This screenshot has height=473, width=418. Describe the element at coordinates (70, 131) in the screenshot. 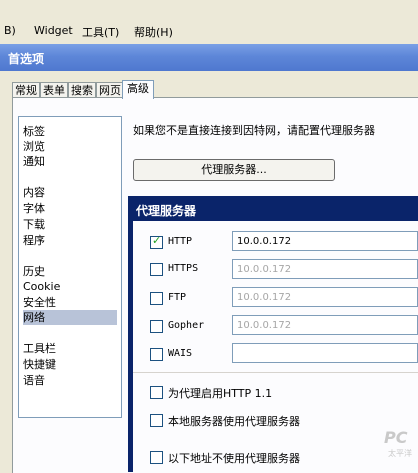

I see `sidebar-item-tabs: 标签` at that location.